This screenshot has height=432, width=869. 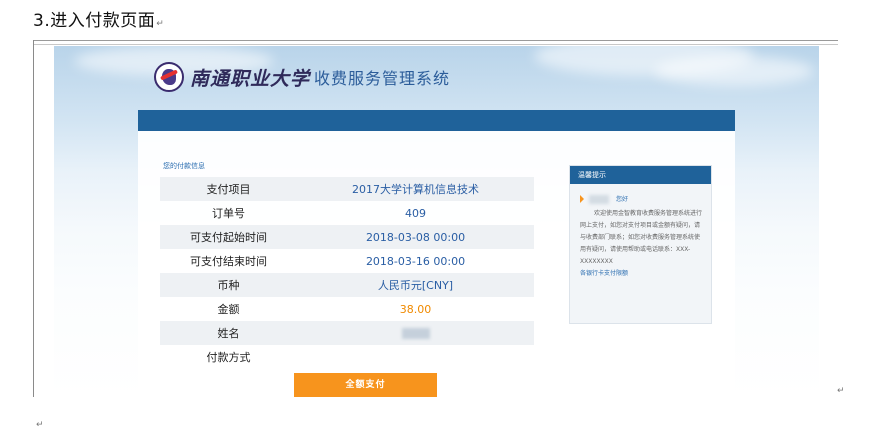 What do you see at coordinates (436, 120) in the screenshot?
I see `nav-bar` at bounding box center [436, 120].